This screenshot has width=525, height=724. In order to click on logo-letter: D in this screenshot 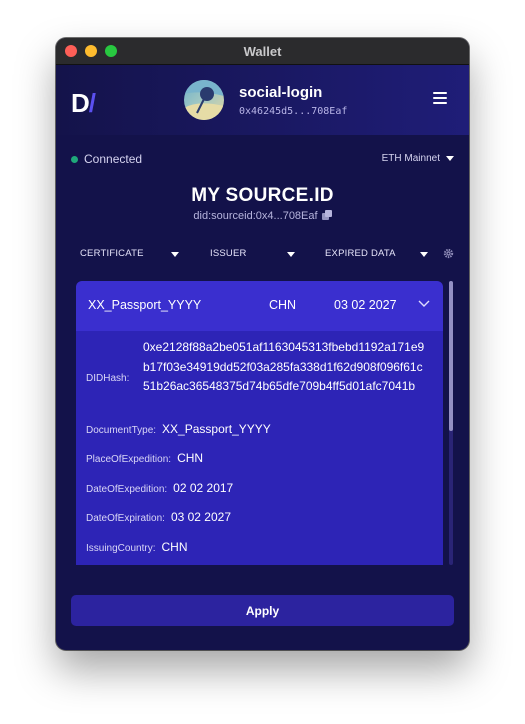, I will do `click(80, 103)`.